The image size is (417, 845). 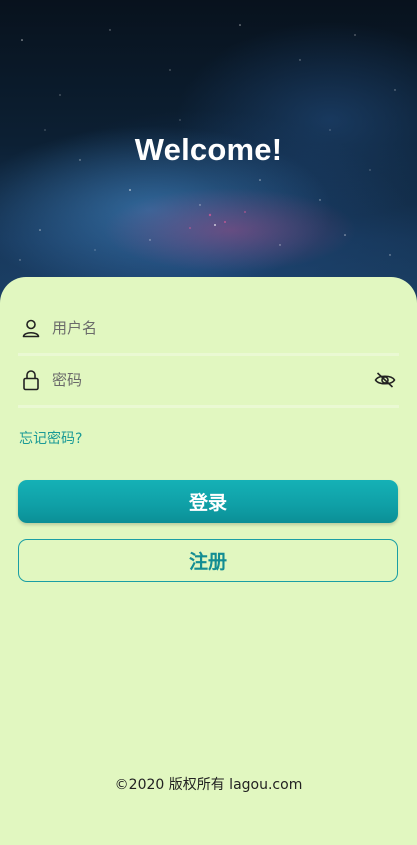 What do you see at coordinates (31, 328) in the screenshot?
I see `user-icon` at bounding box center [31, 328].